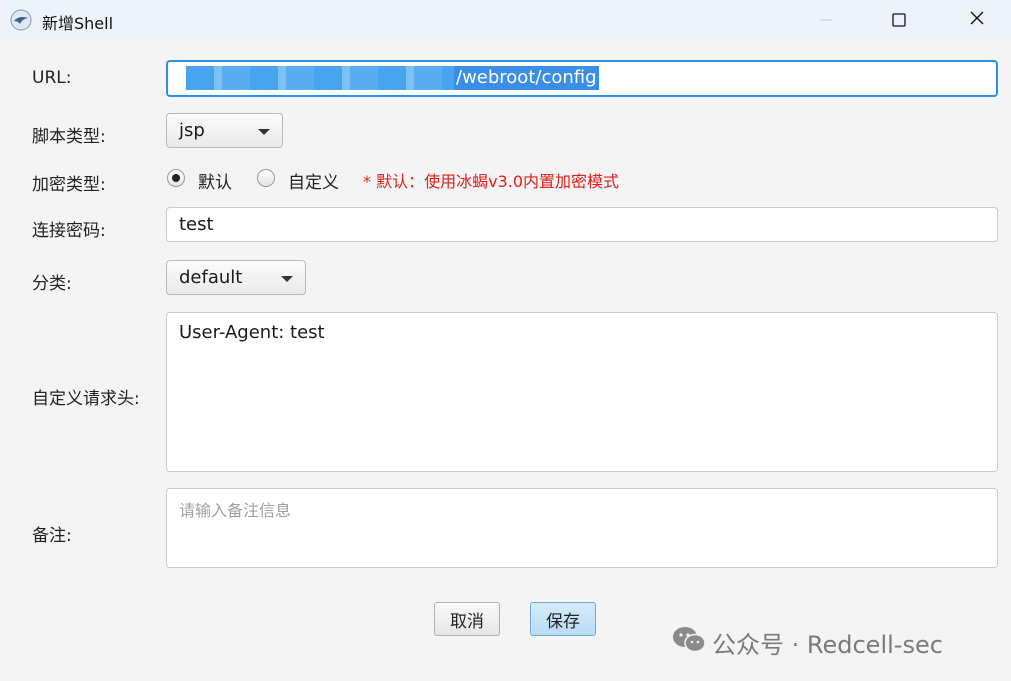 This screenshot has height=681, width=1011. What do you see at coordinates (689, 643) in the screenshot?
I see `wechat-icon` at bounding box center [689, 643].